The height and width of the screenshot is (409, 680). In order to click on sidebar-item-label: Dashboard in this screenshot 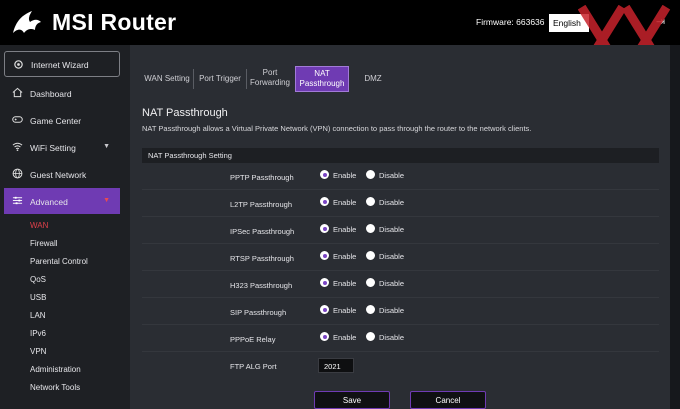, I will do `click(51, 94)`.